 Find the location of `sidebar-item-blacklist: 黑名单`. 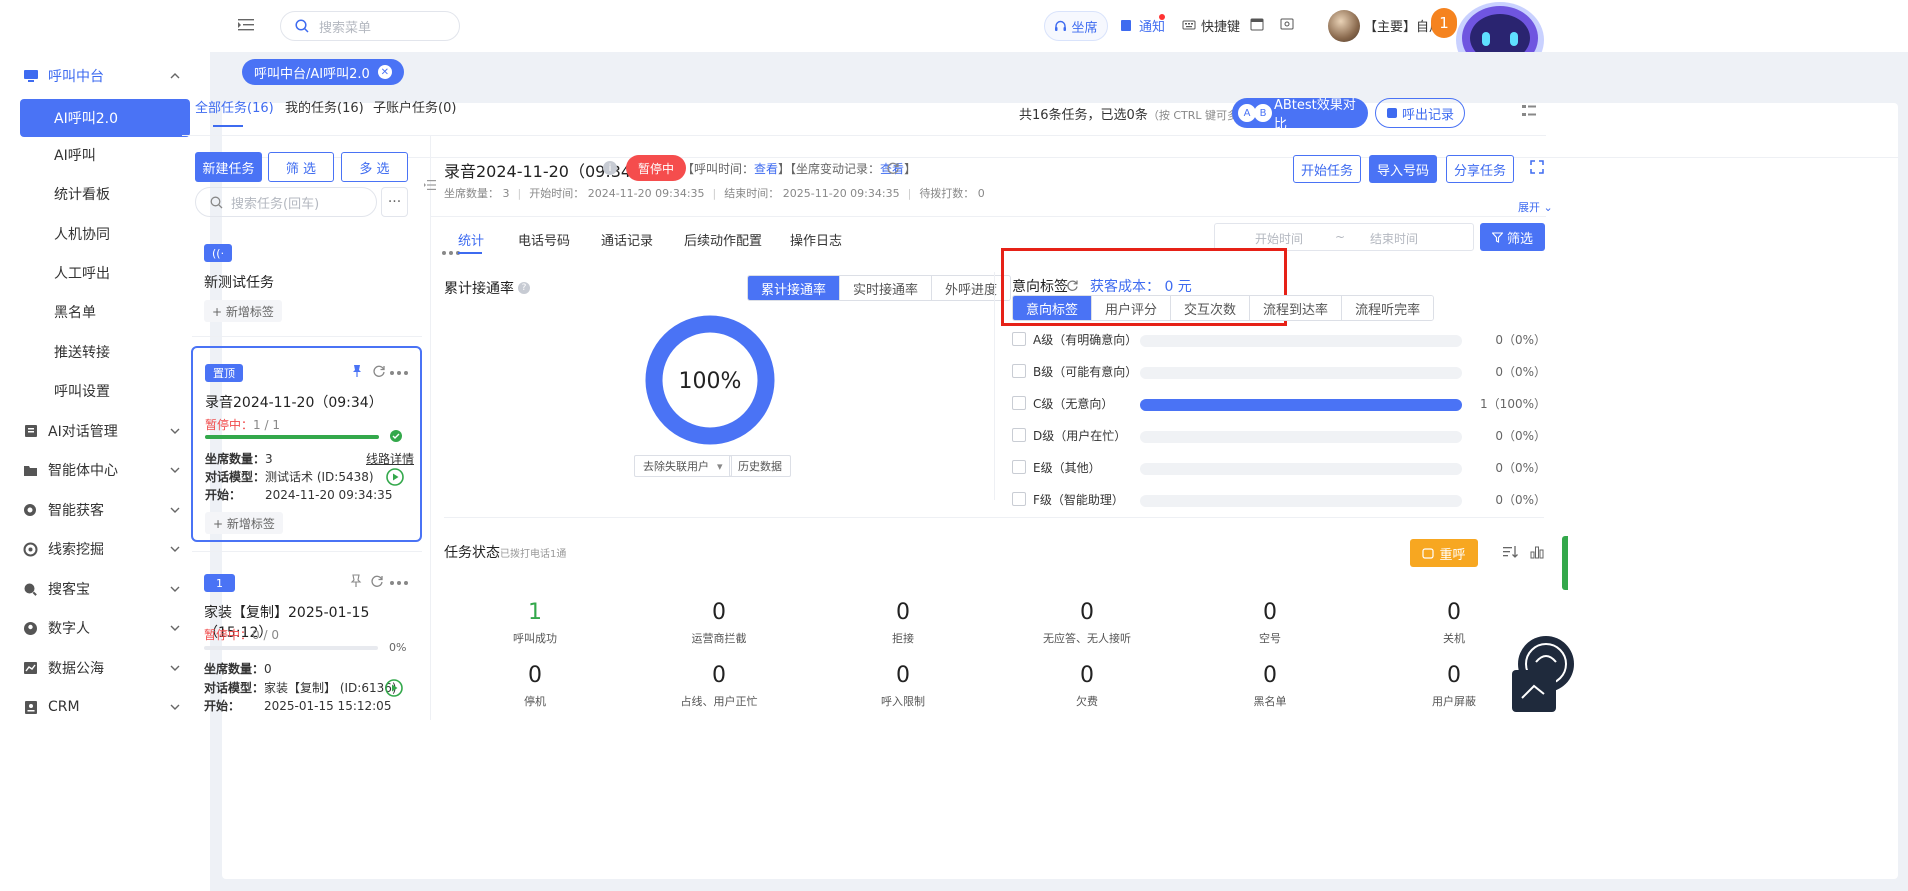

sidebar-item-blacklist: 黑名单 is located at coordinates (105, 312).